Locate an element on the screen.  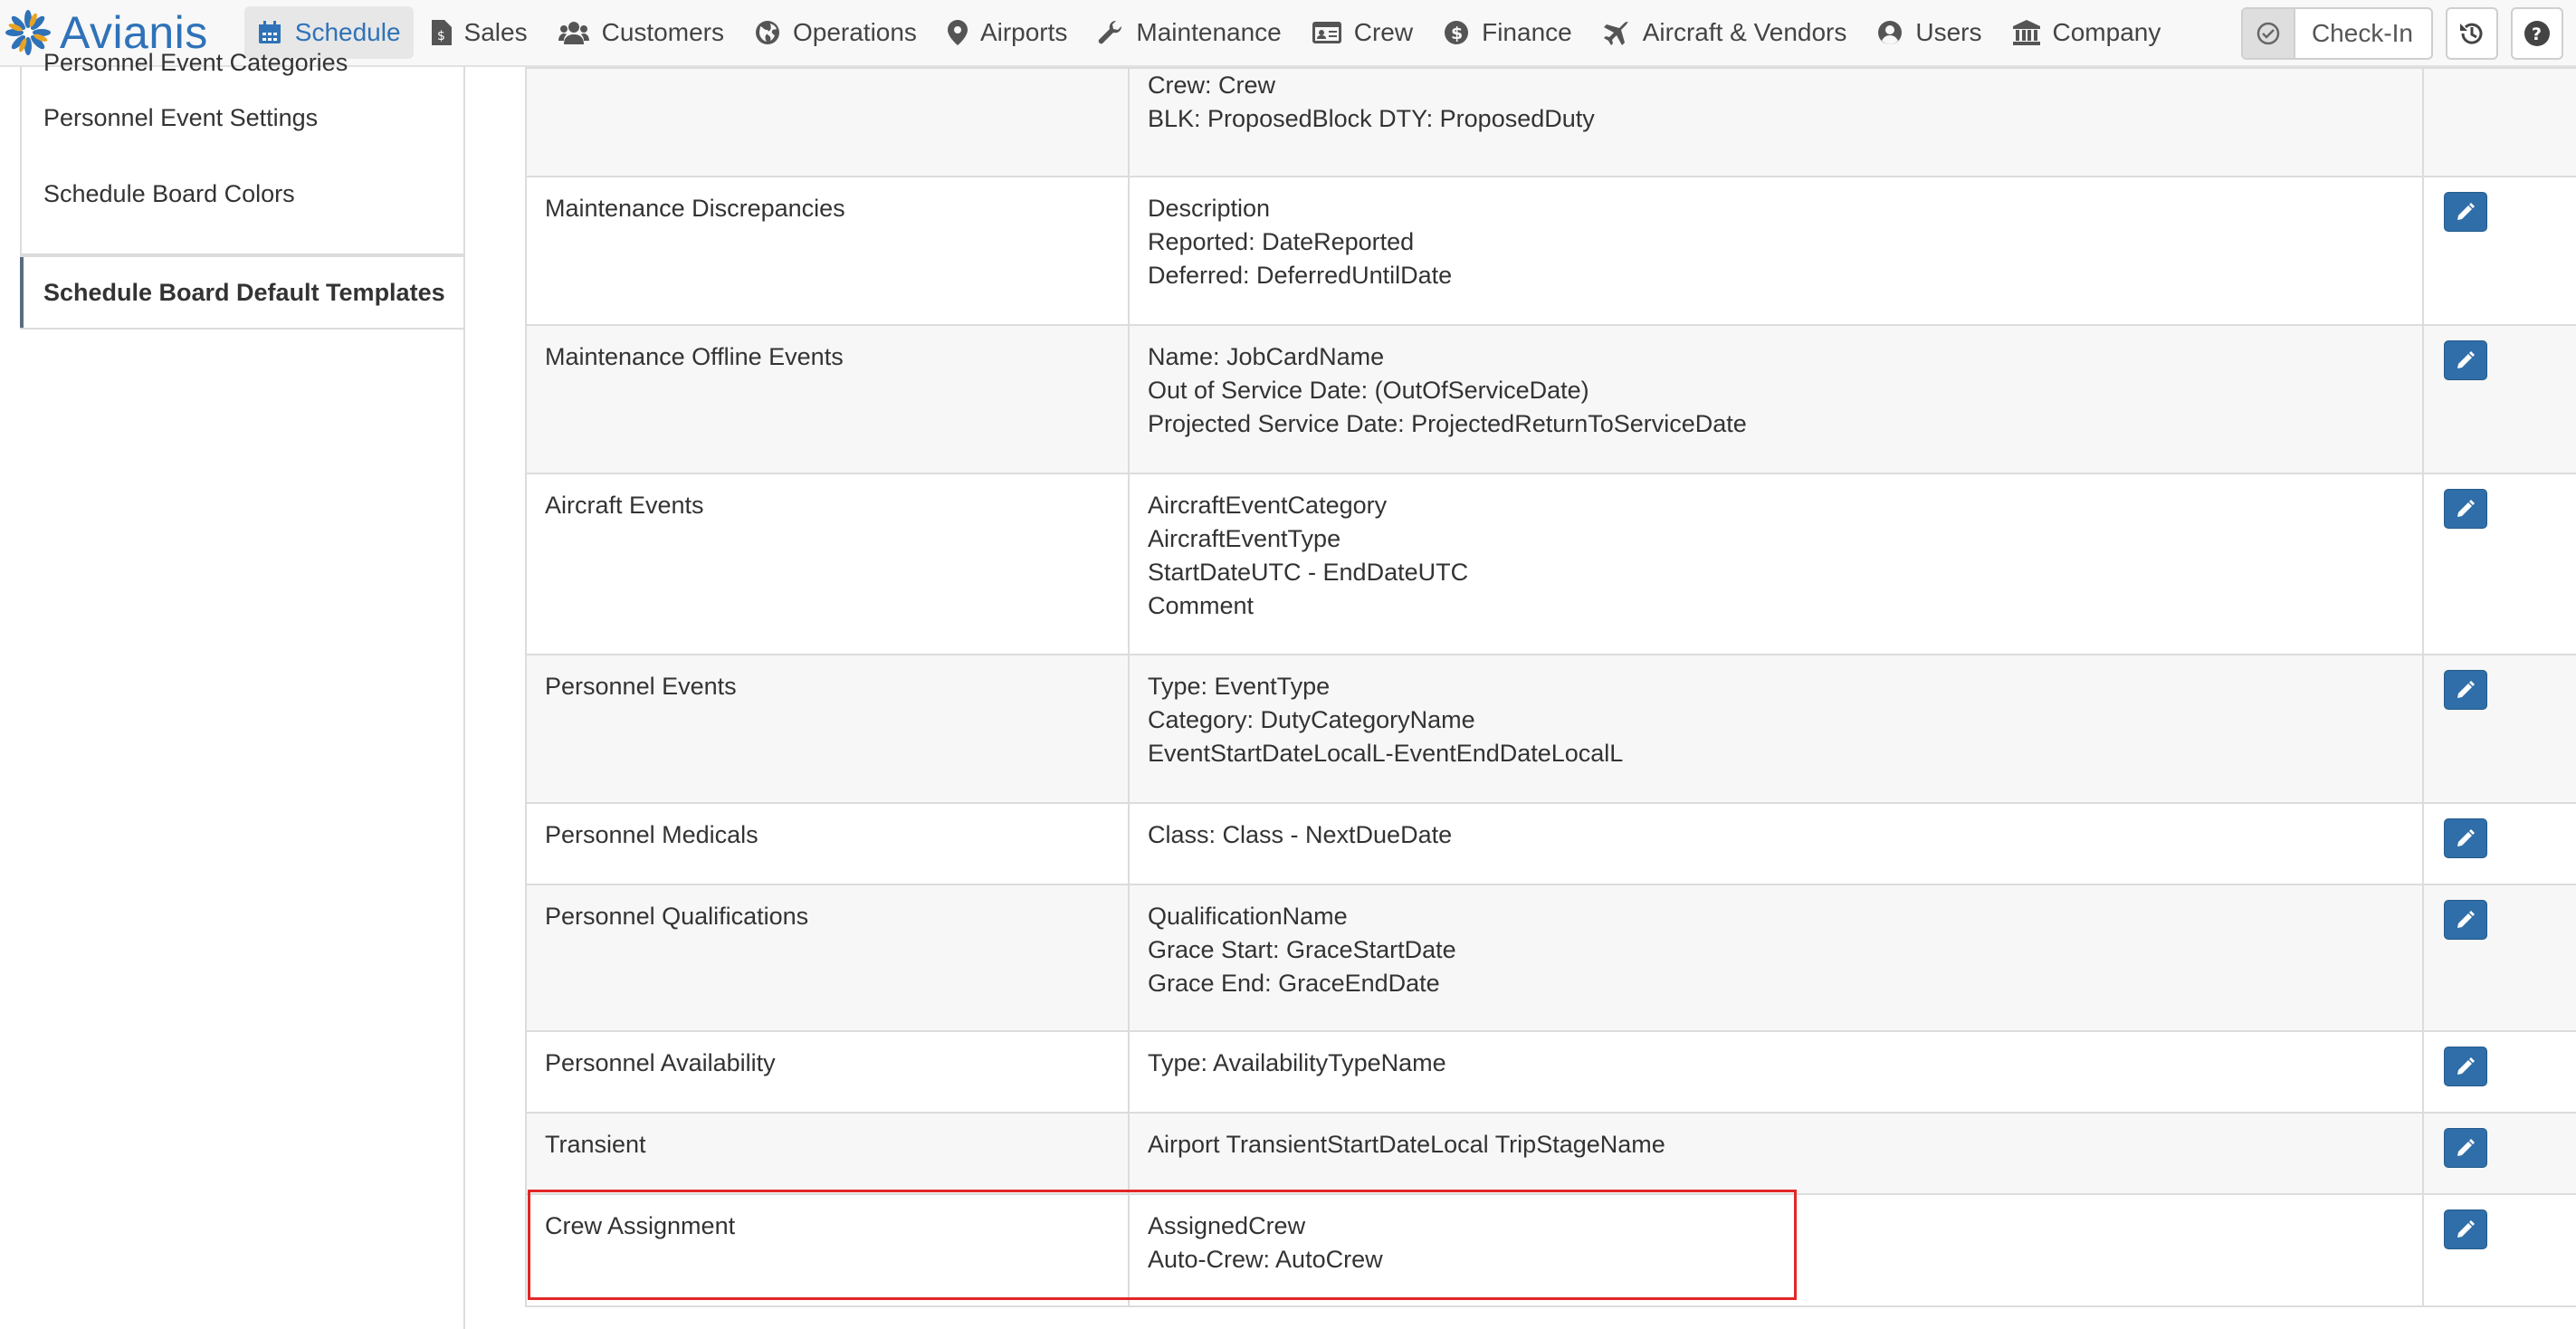
nav-users: Users is located at coordinates (1929, 32).